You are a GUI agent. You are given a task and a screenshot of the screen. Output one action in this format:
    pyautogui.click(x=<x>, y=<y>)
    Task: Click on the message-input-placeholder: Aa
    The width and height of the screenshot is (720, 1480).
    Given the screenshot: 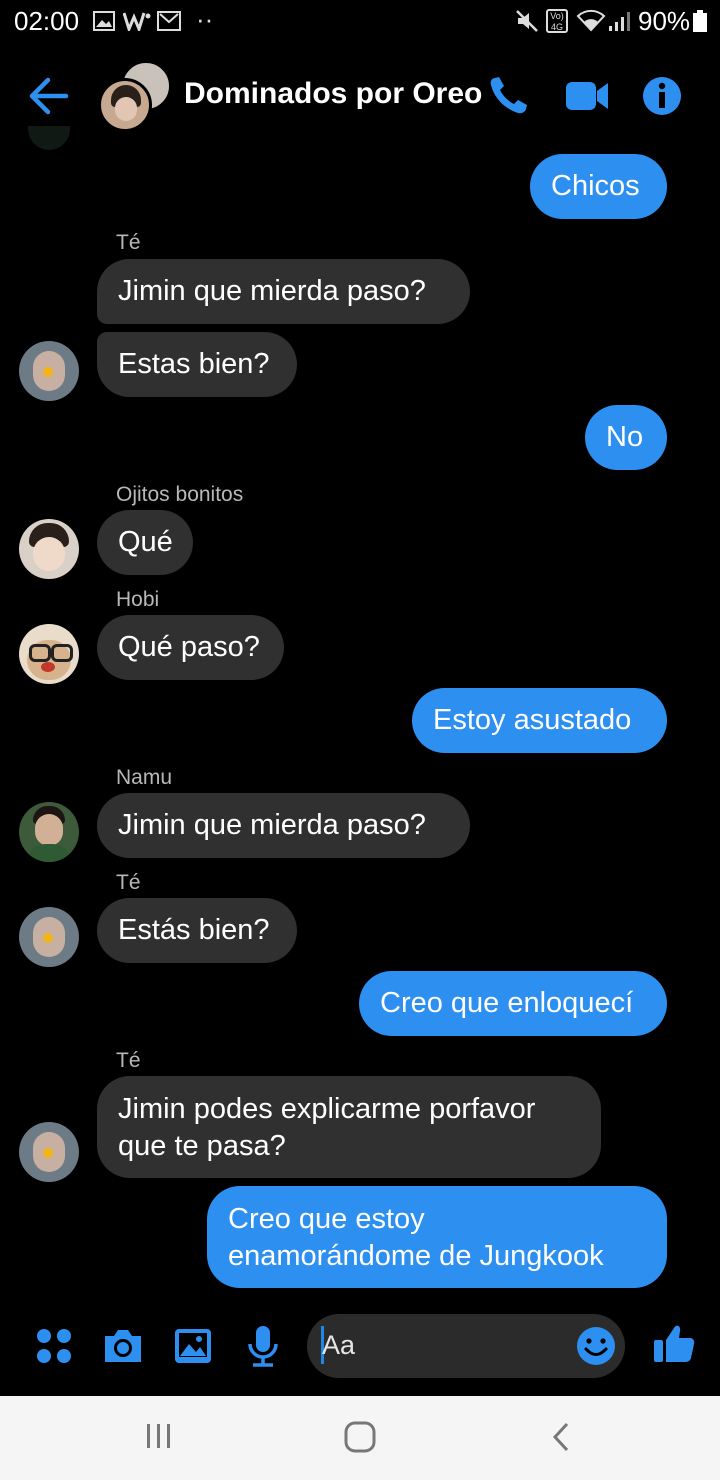 What is the action you would take?
    pyautogui.click(x=339, y=1345)
    